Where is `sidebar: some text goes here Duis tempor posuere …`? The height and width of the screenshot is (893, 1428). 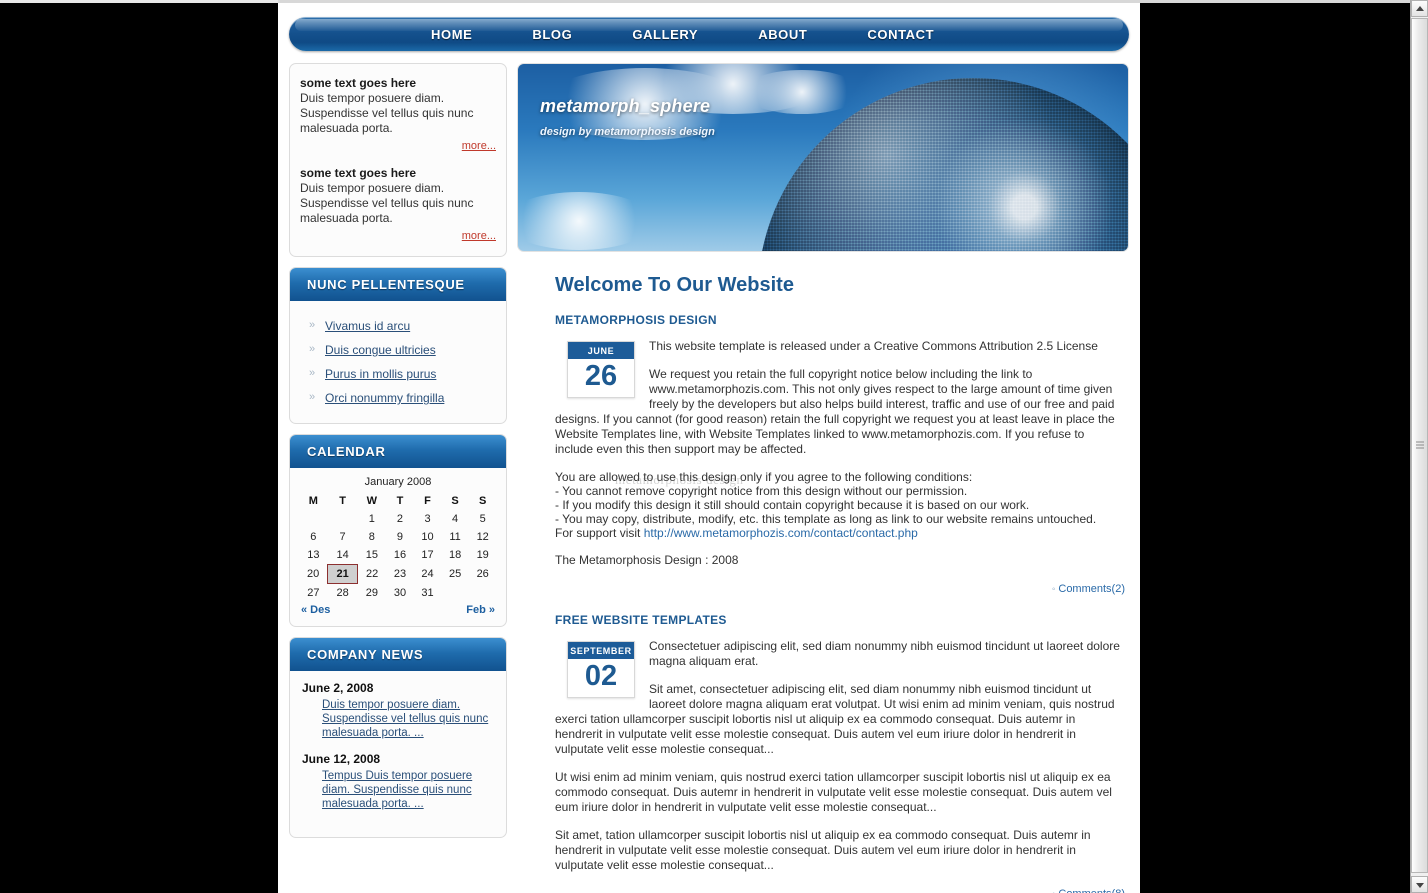
sidebar: some text goes here Duis tempor posuere … is located at coordinates (398, 478).